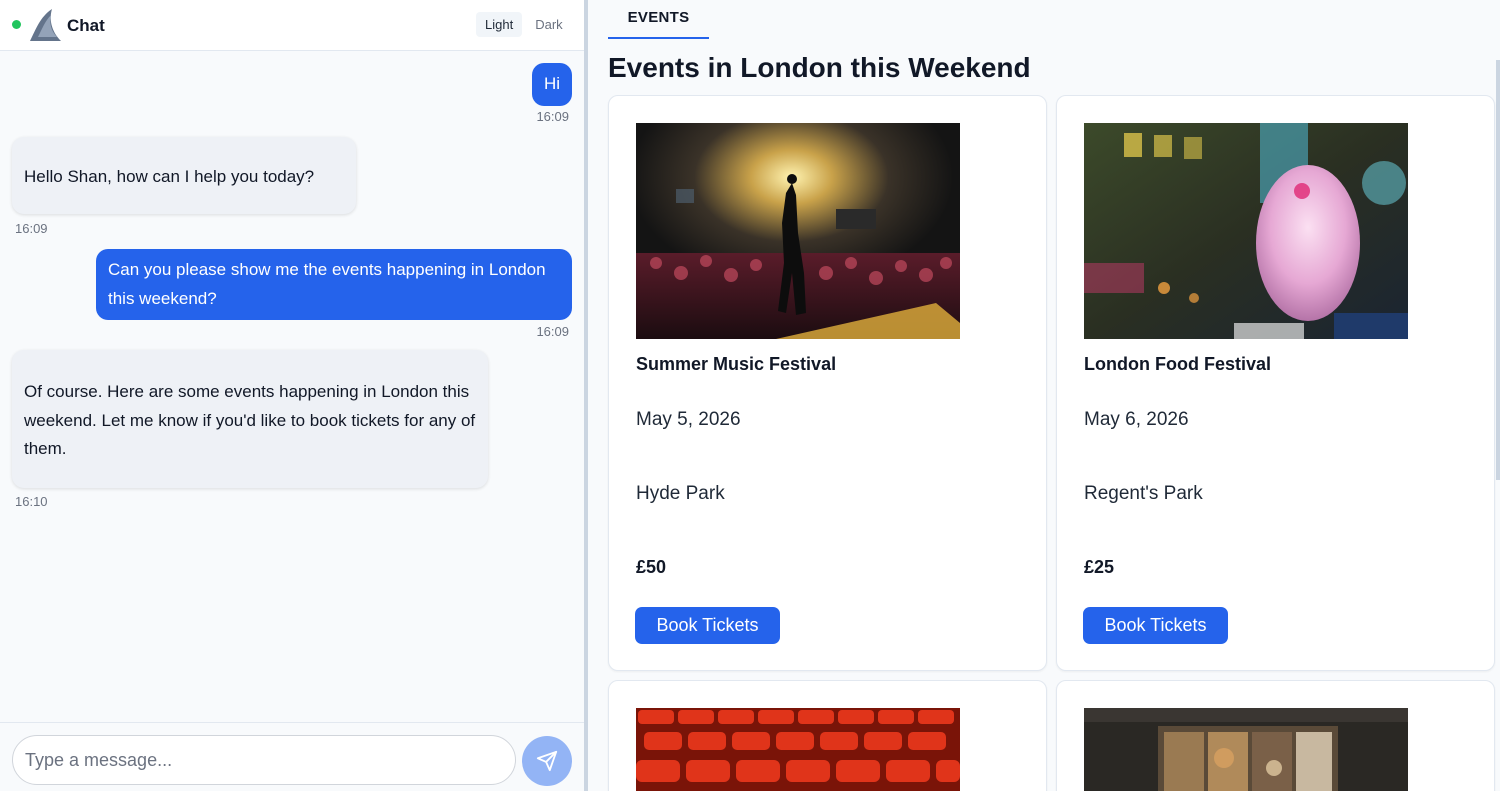 This screenshot has width=1500, height=791. I want to click on online-status-dot, so click(16, 24).